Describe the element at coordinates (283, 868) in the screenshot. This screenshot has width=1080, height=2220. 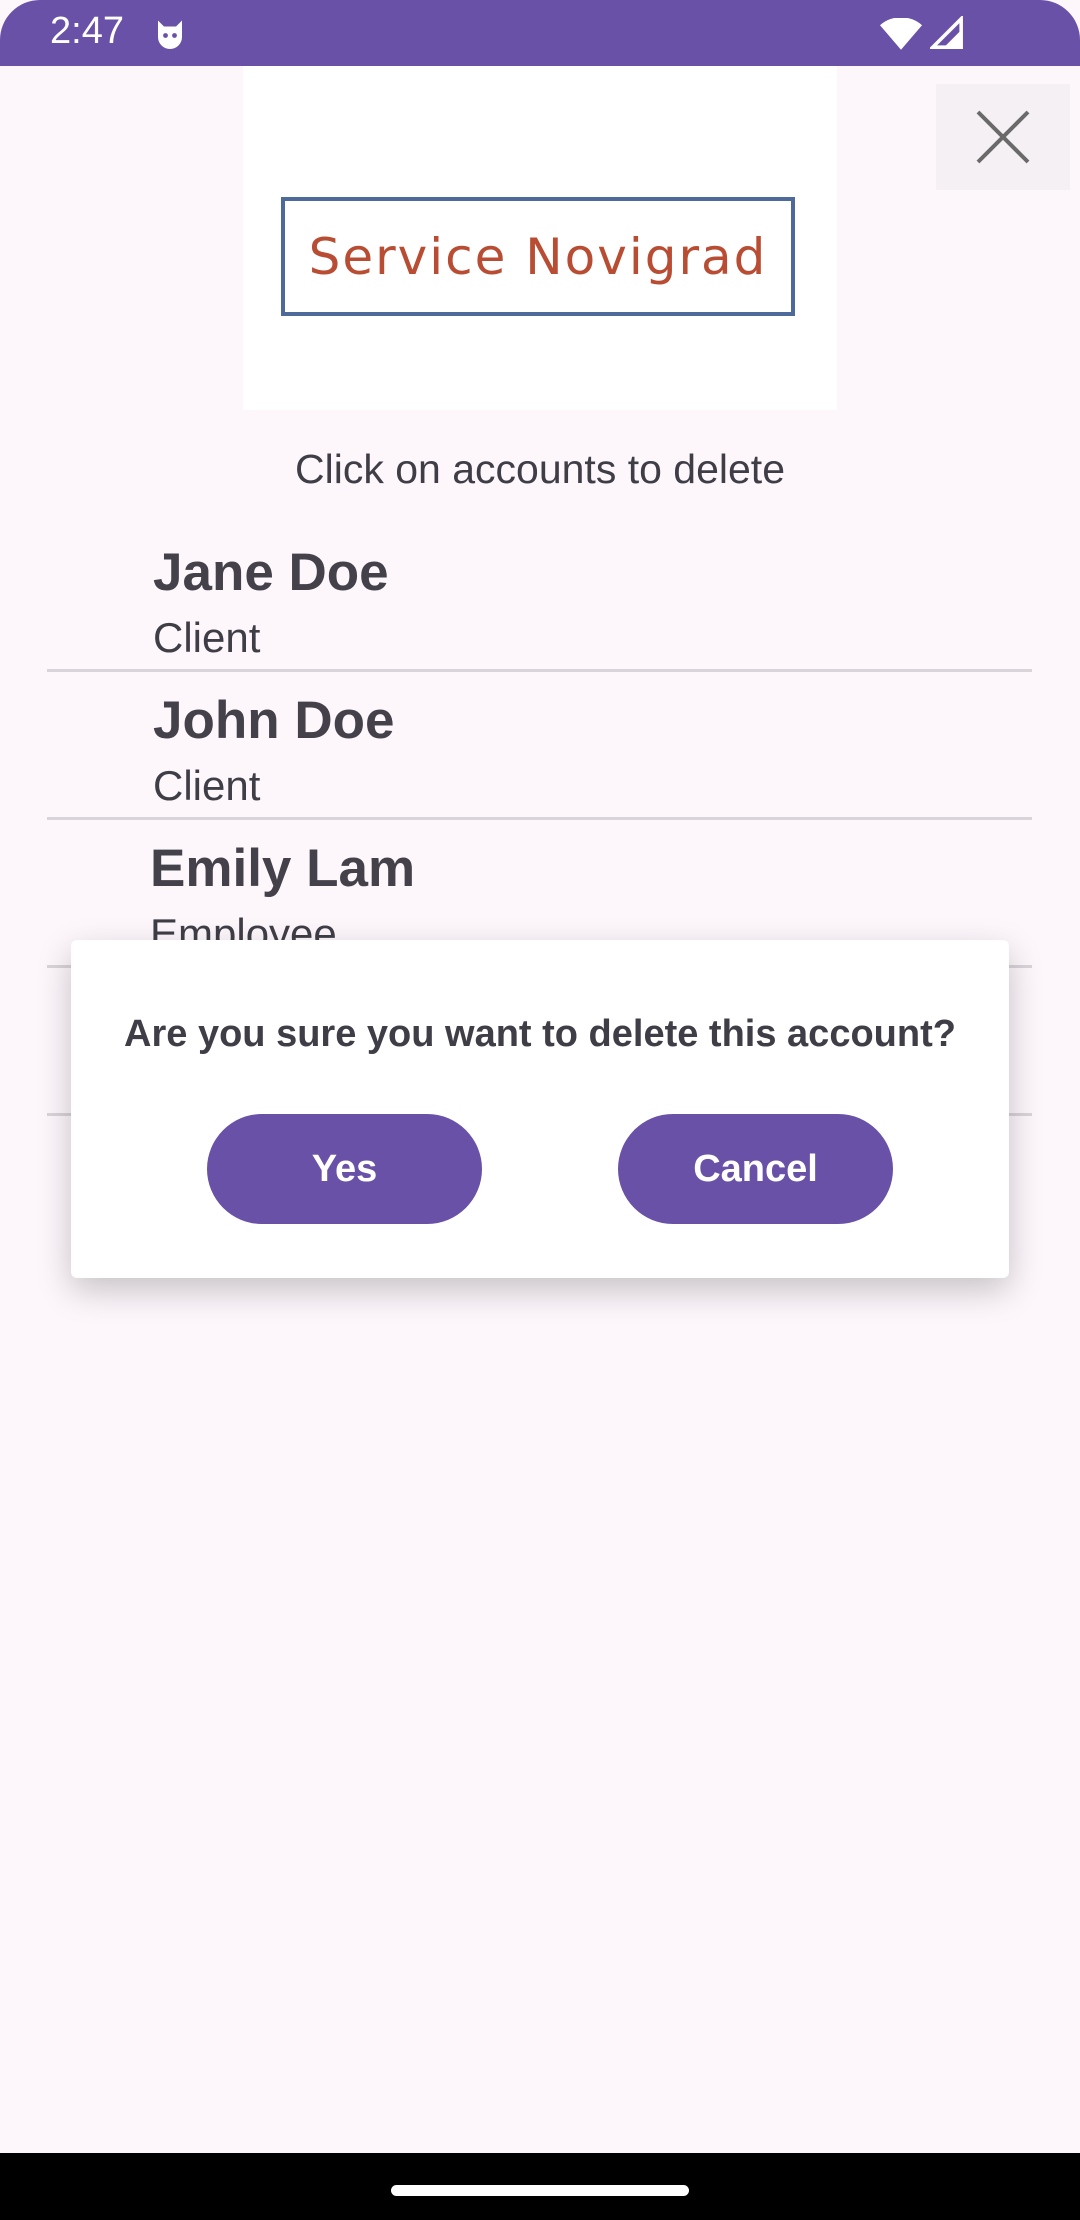
I see `account-name: Emily Lam` at that location.